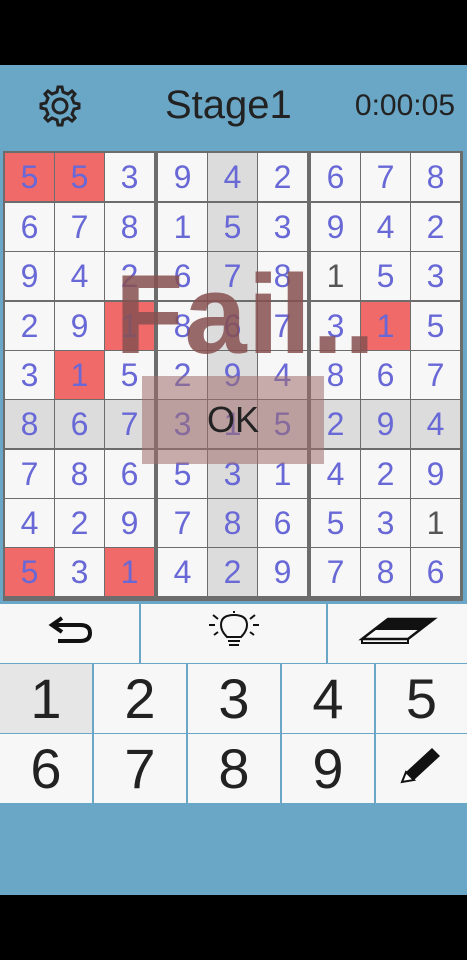  I want to click on board-cell-r8c2: 2, so click(79, 523).